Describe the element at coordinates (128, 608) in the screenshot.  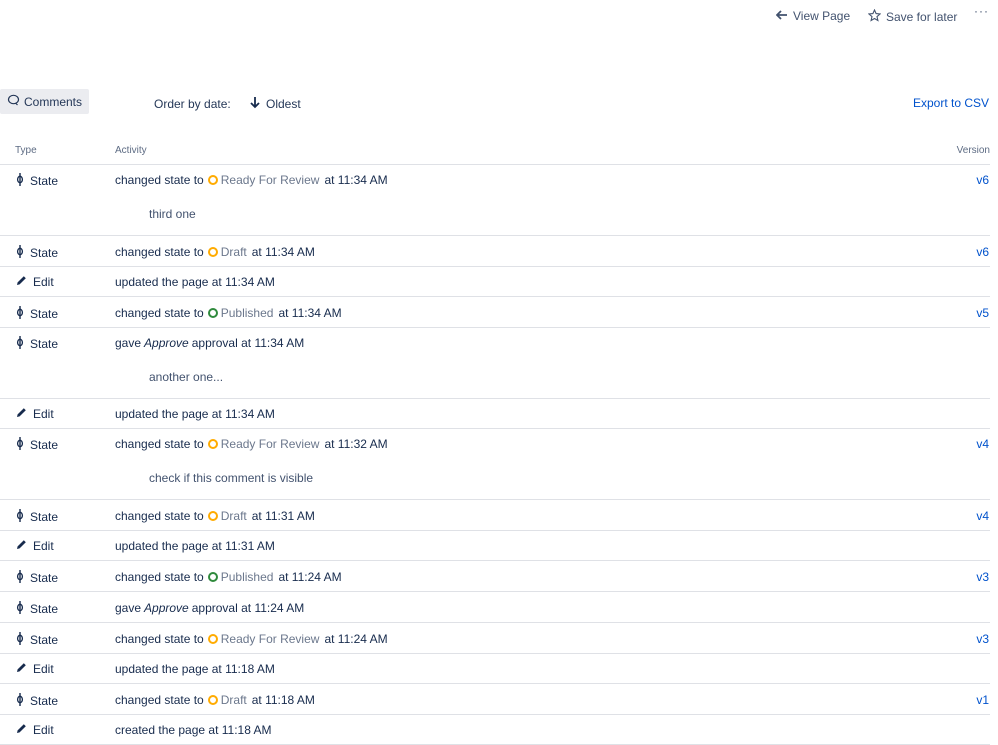
I see `activity-text: gave` at that location.